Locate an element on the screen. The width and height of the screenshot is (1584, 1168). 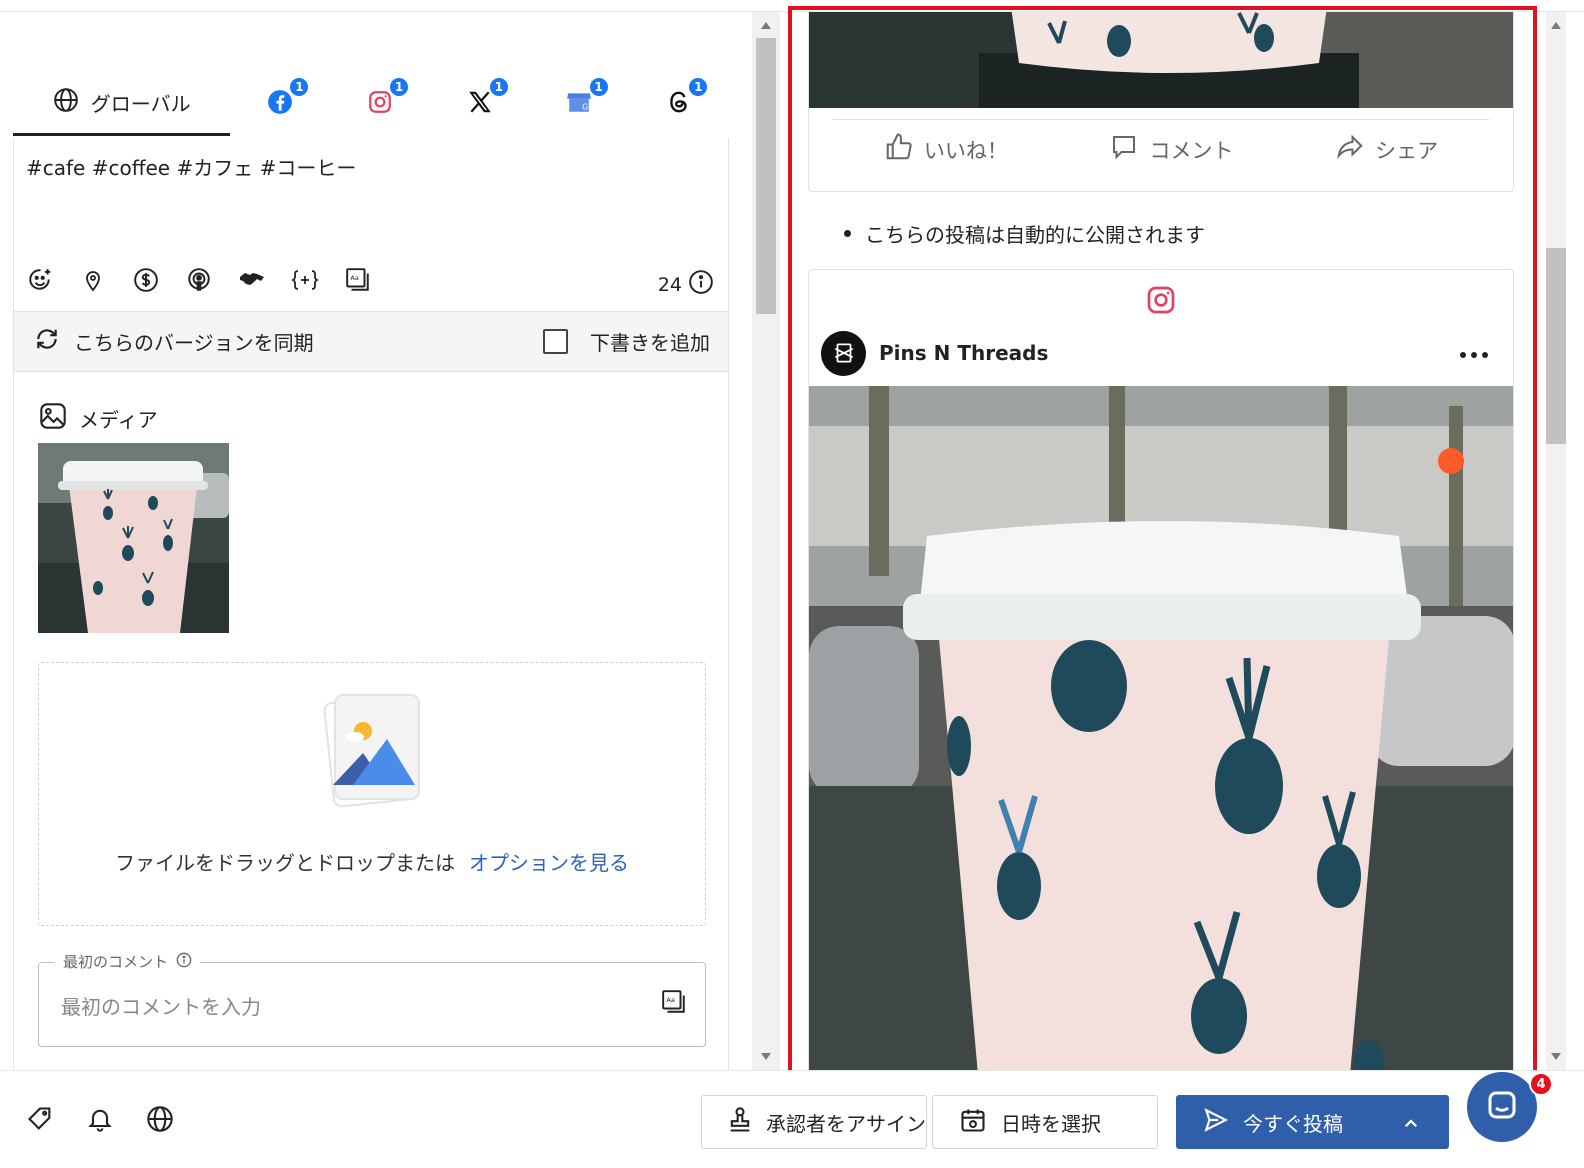
podcast-icon is located at coordinates (199, 280).